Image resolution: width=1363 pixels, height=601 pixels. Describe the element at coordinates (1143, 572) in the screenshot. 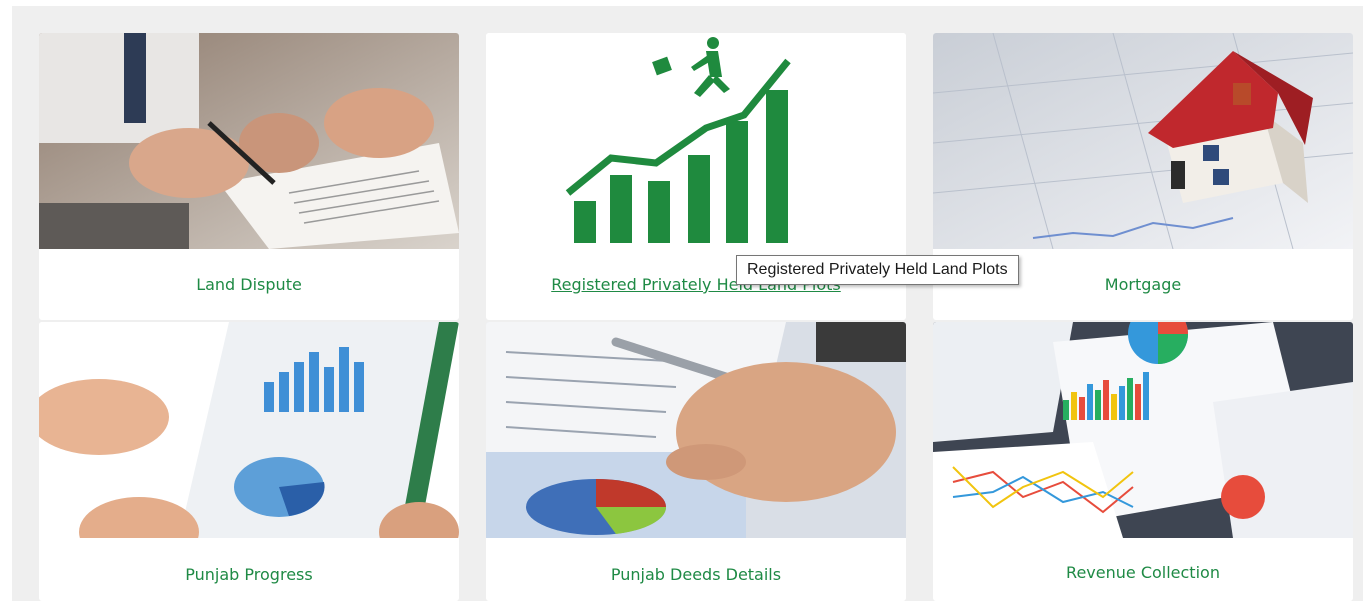

I see `card-label: Revenue Collection` at that location.